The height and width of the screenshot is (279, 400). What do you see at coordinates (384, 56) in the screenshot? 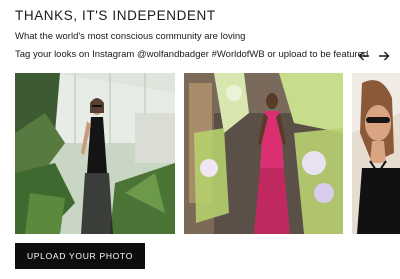
I see `arrow-right-icon` at bounding box center [384, 56].